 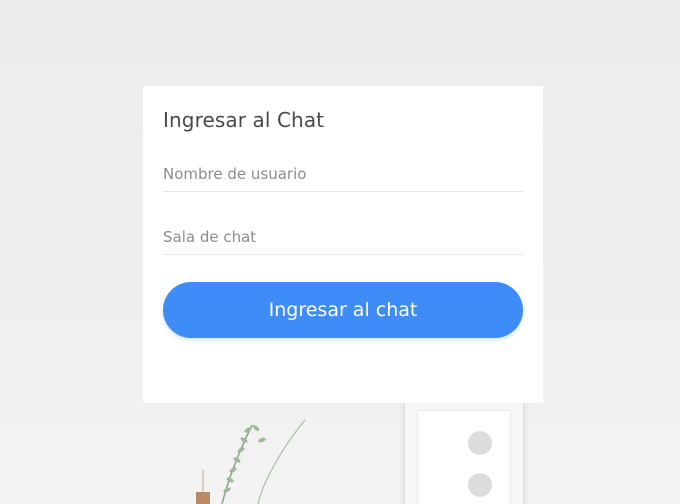 I want to click on picture-frame-inner, so click(x=464, y=457).